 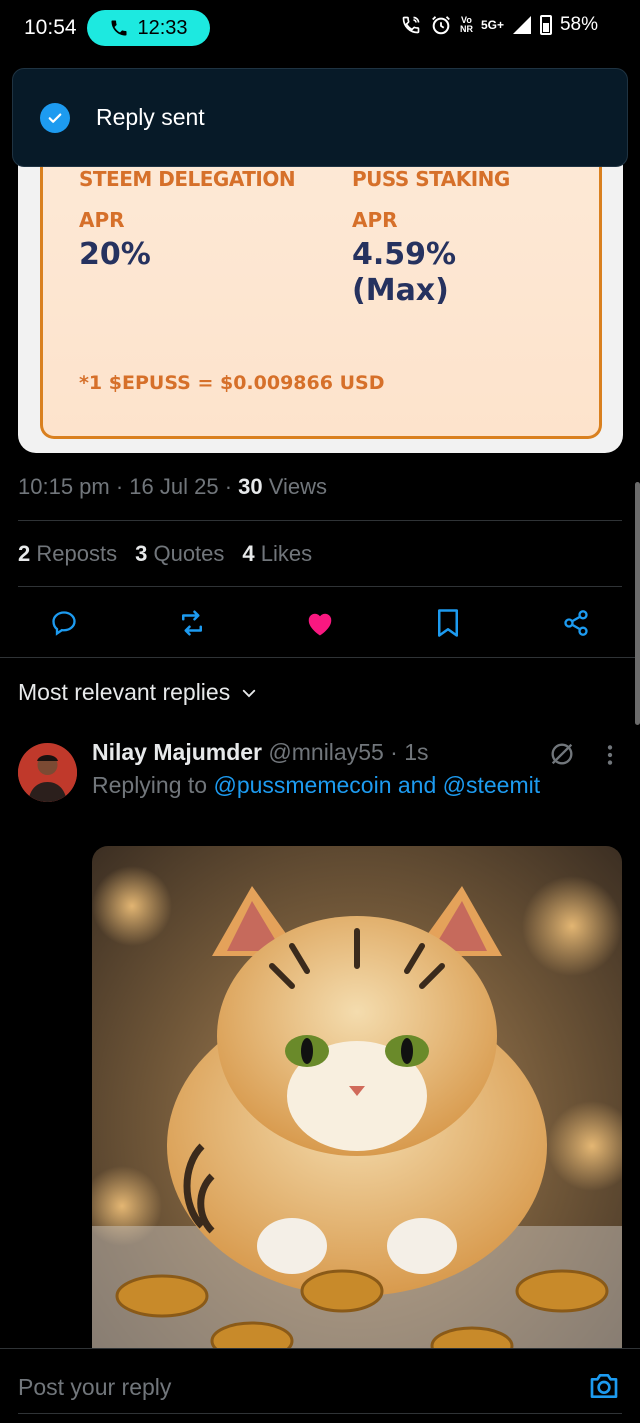 I want to click on engagement-stats: 2 Reposts 3 Quotes 4 Likes, so click(x=165, y=554).